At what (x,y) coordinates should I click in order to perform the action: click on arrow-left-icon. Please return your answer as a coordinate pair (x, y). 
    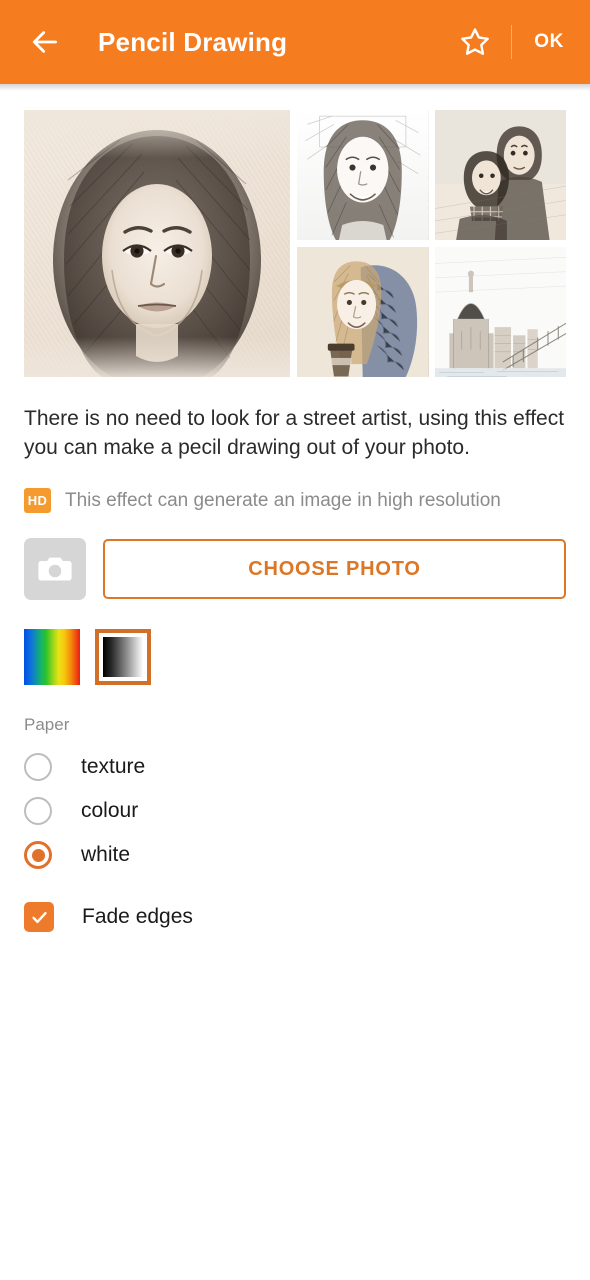
    Looking at the image, I should click on (45, 42).